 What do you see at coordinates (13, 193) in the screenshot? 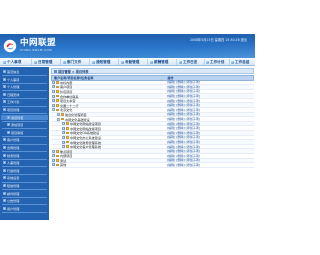
I see `sidebar-item-label: 邮件管理` at bounding box center [13, 193].